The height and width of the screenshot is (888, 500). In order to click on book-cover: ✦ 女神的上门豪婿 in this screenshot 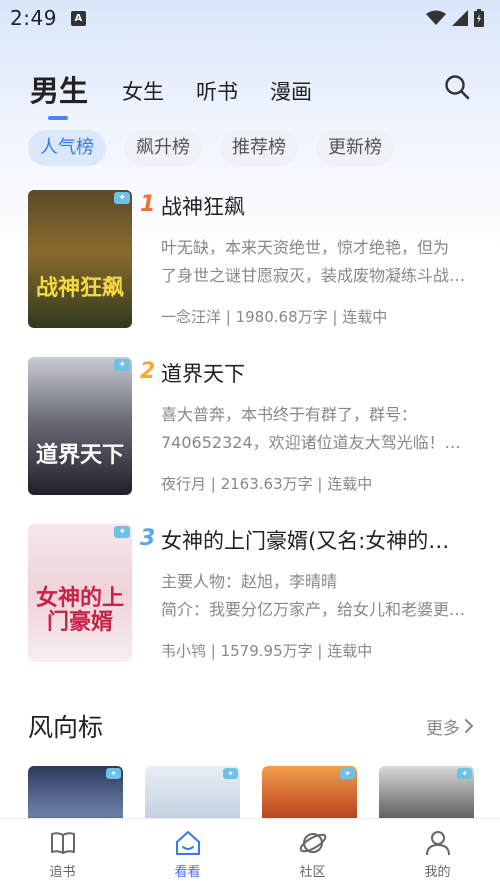, I will do `click(80, 593)`.